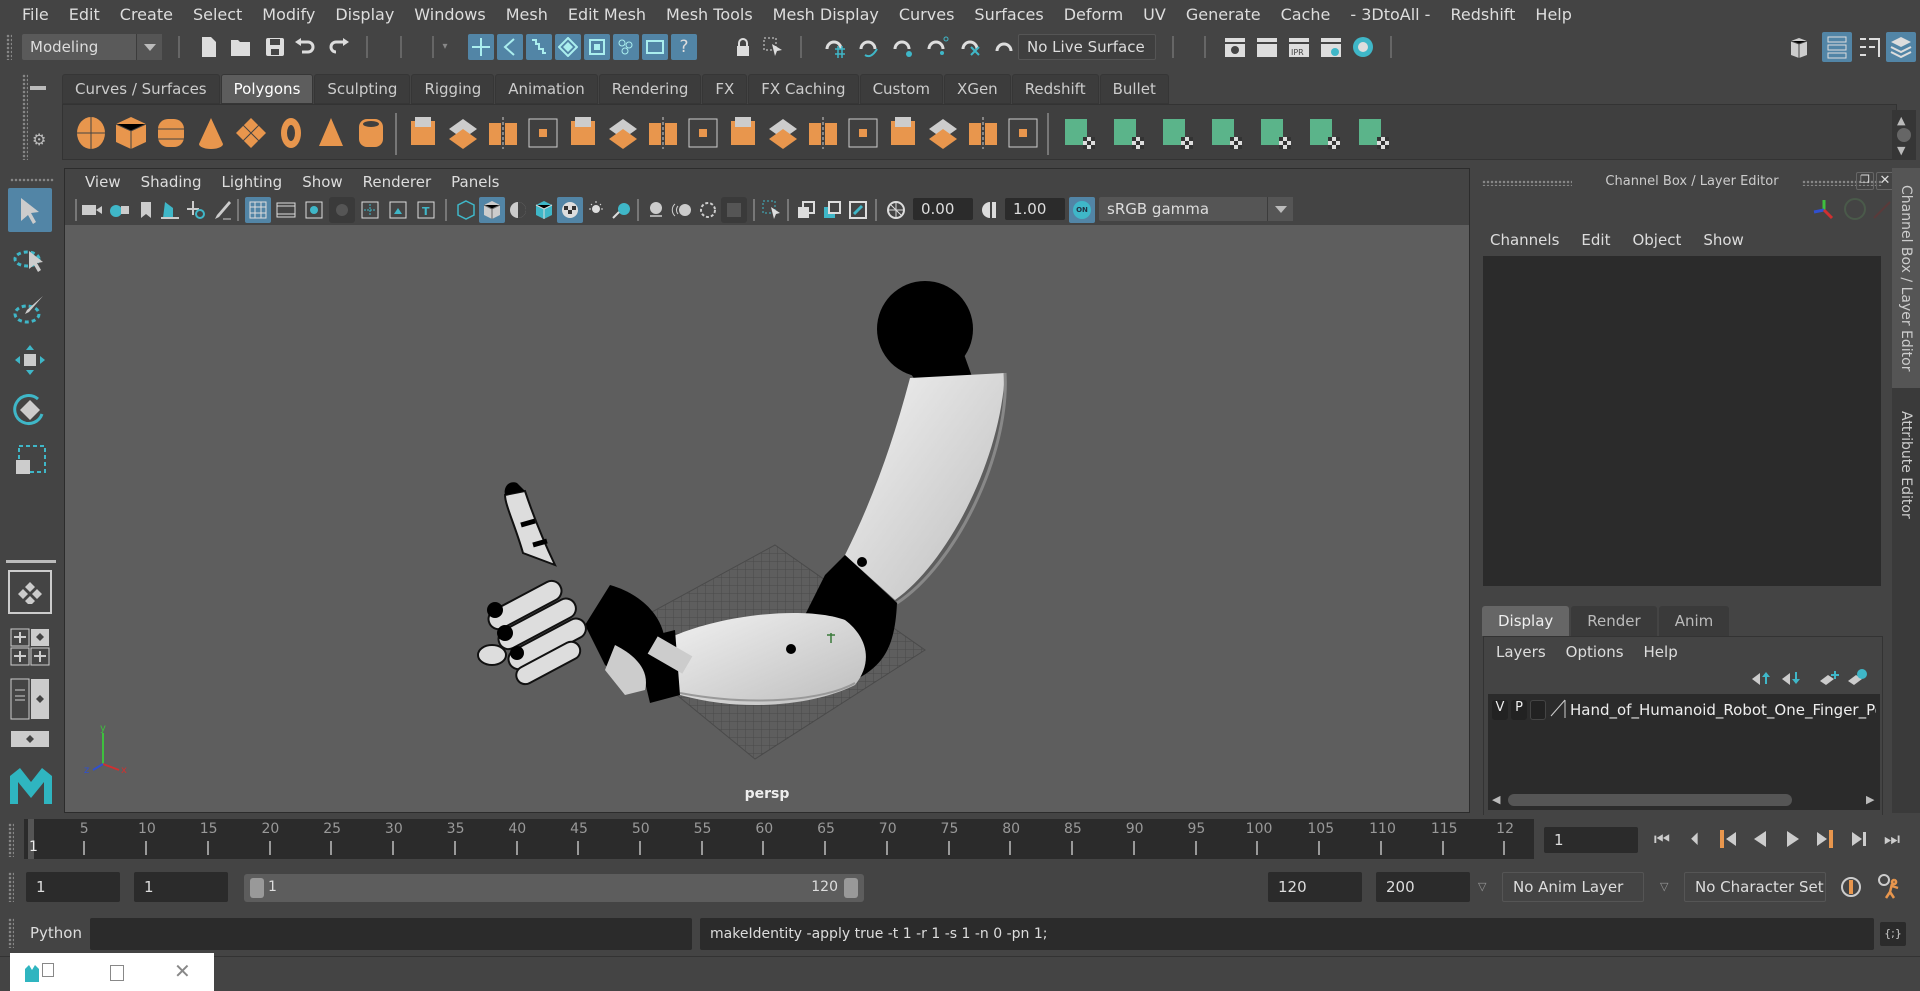 This screenshot has height=991, width=1920. I want to click on layer-tab-render: Render, so click(1614, 621).